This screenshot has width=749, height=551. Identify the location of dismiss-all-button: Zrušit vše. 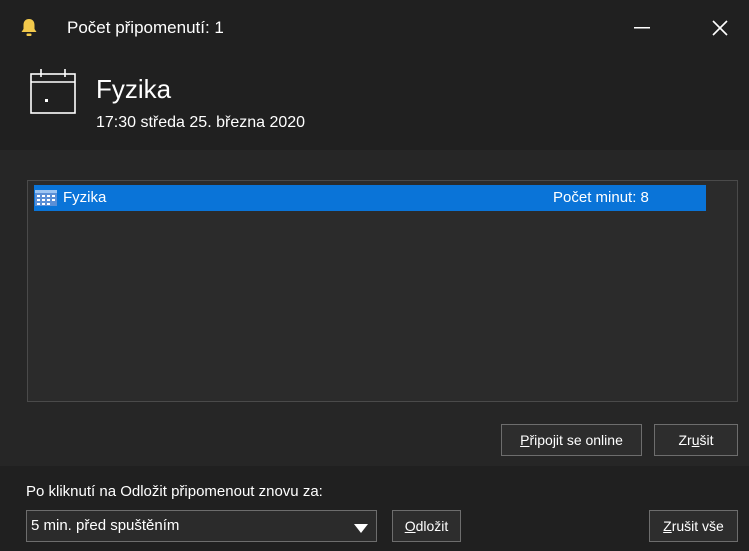
(693, 526).